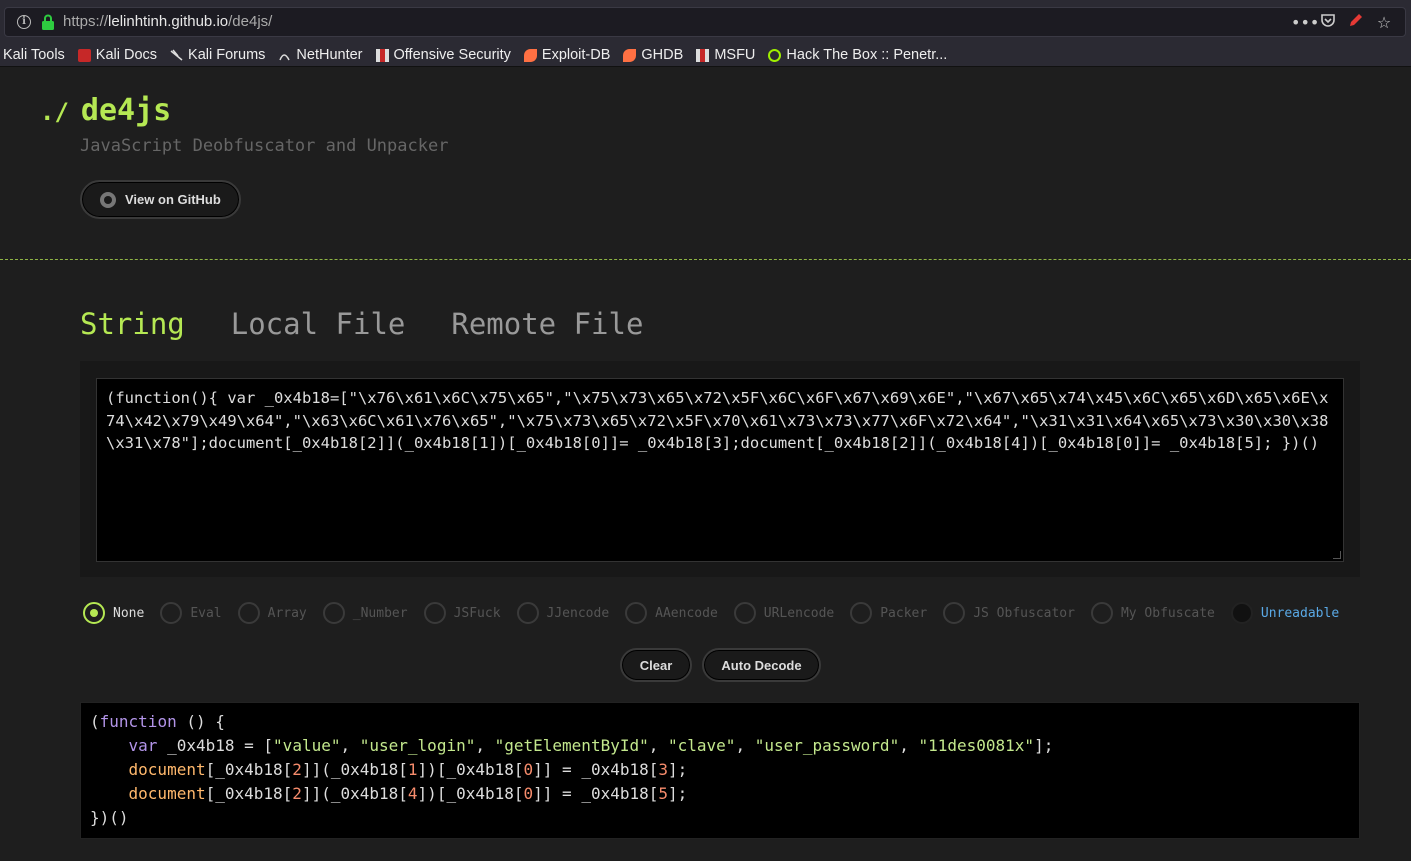  What do you see at coordinates (662, 55) in the screenshot?
I see `bookmark-label: GHDB` at bounding box center [662, 55].